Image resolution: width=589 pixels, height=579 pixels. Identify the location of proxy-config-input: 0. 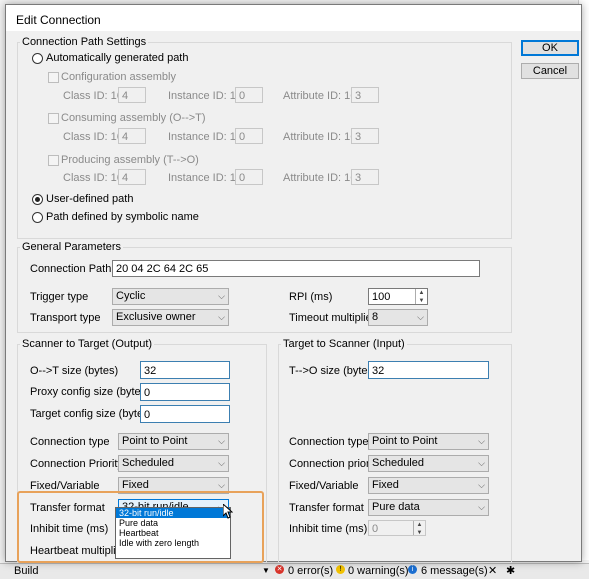
(185, 392).